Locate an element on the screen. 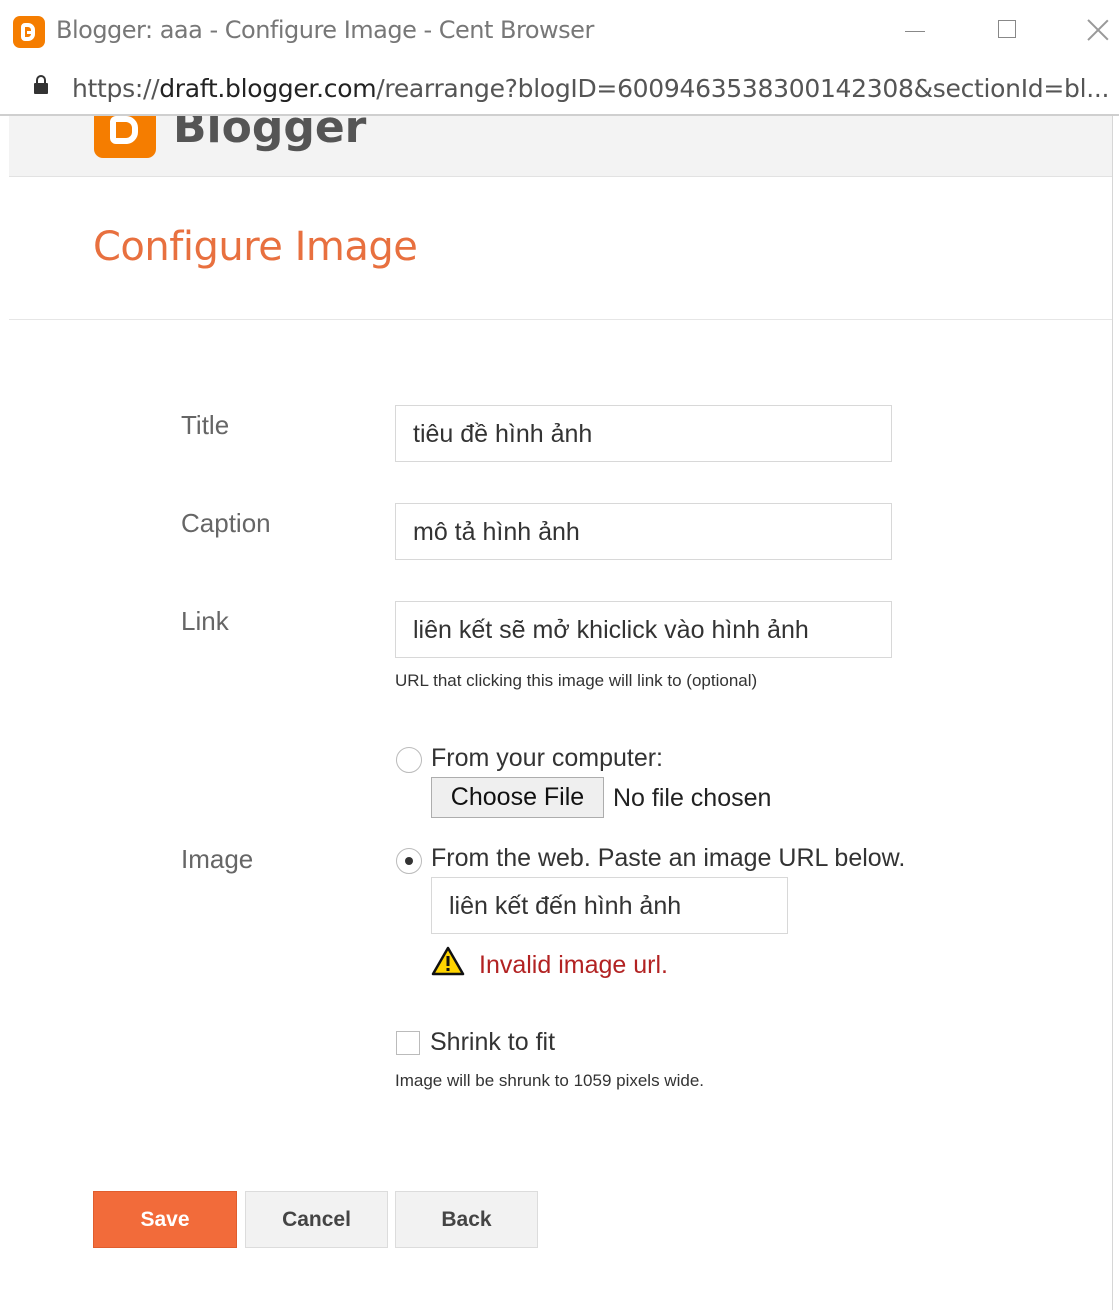 The width and height of the screenshot is (1119, 1310). choose-file-button: Choose File is located at coordinates (517, 797).